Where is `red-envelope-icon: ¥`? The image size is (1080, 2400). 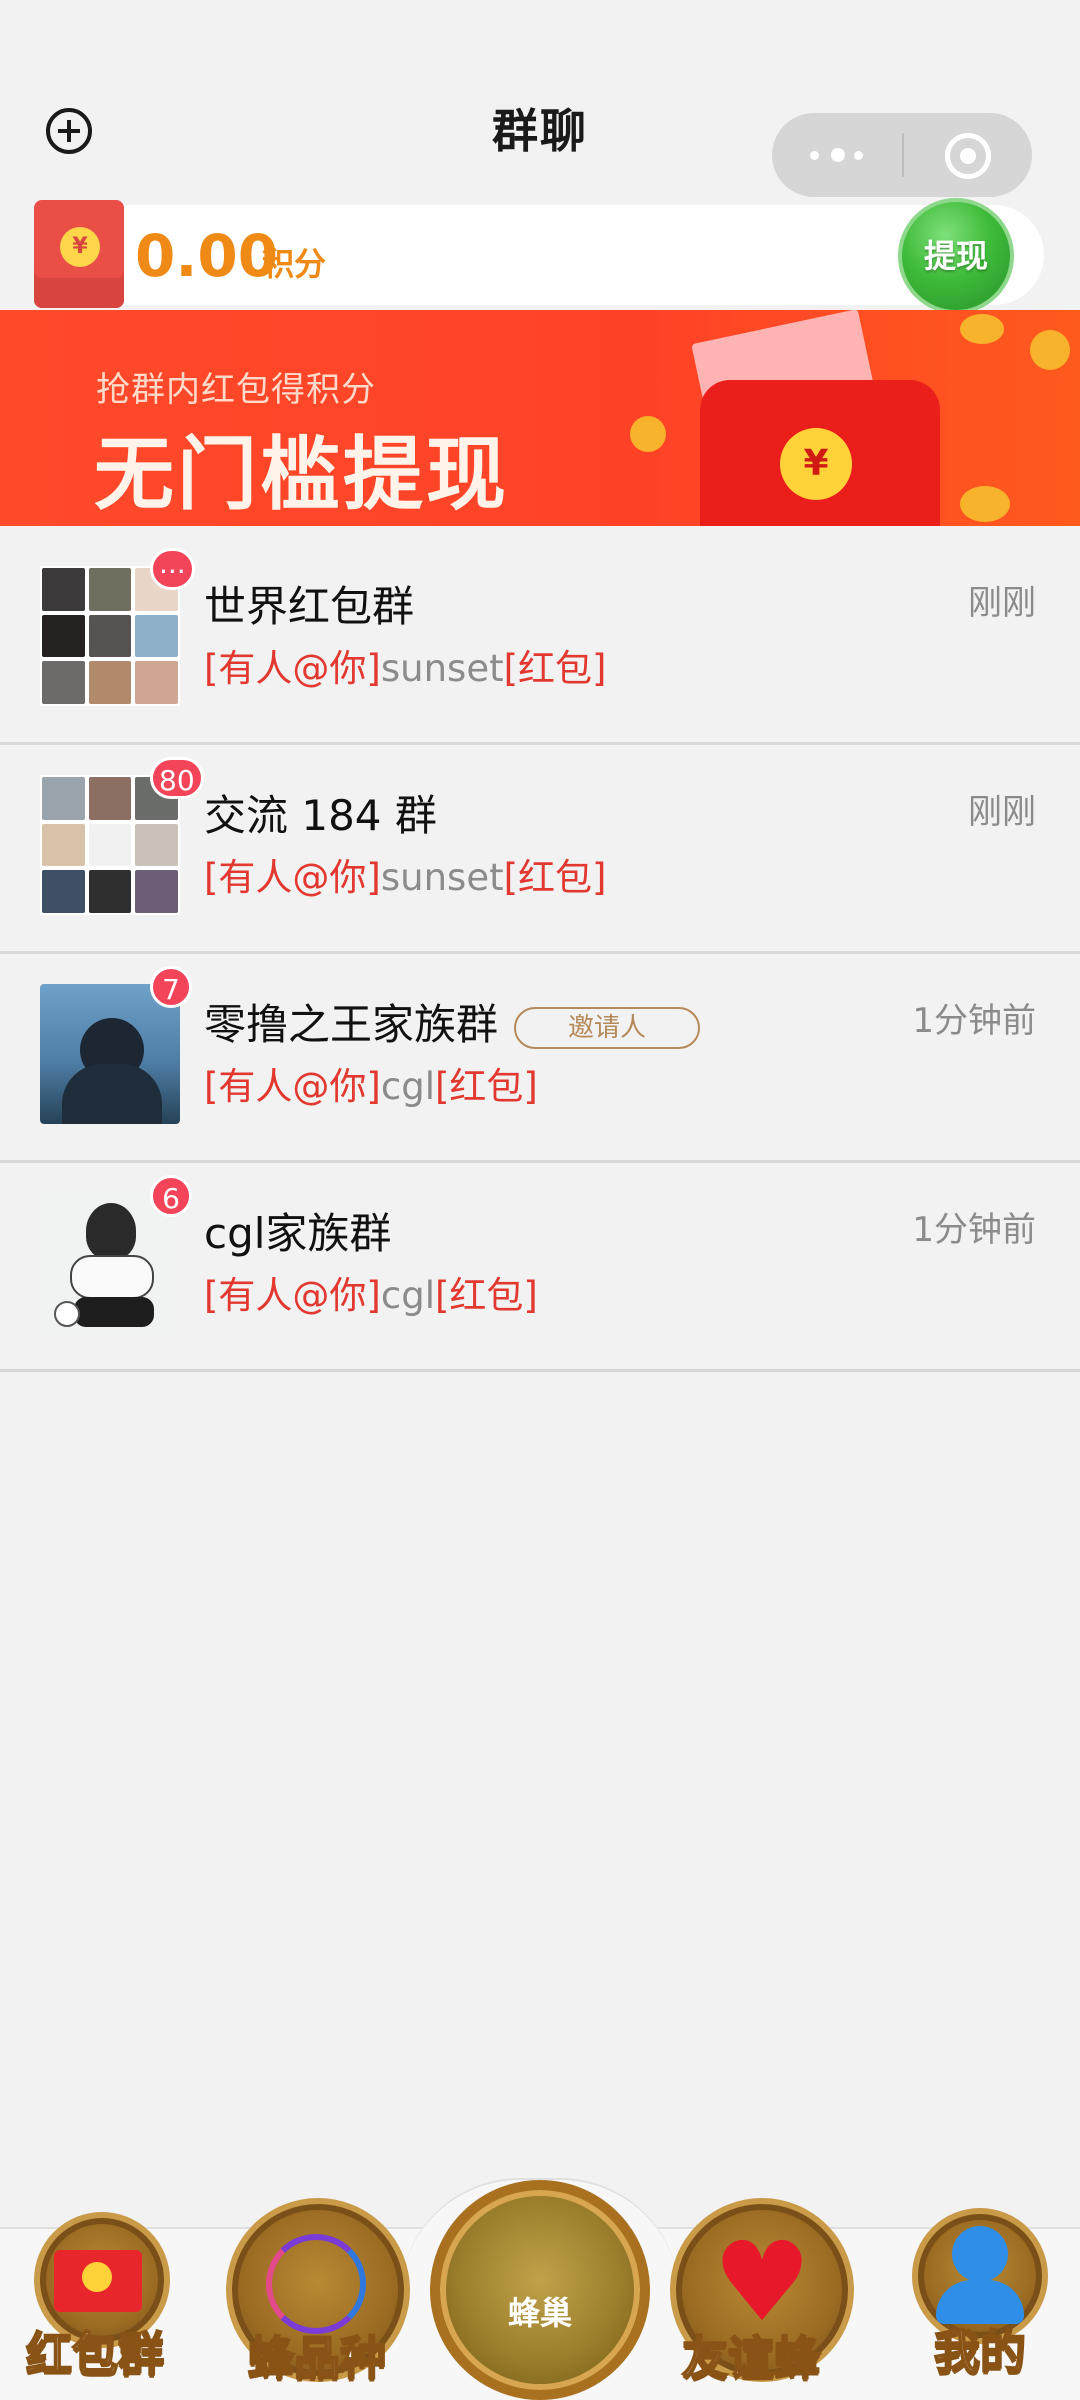 red-envelope-icon: ¥ is located at coordinates (79, 254).